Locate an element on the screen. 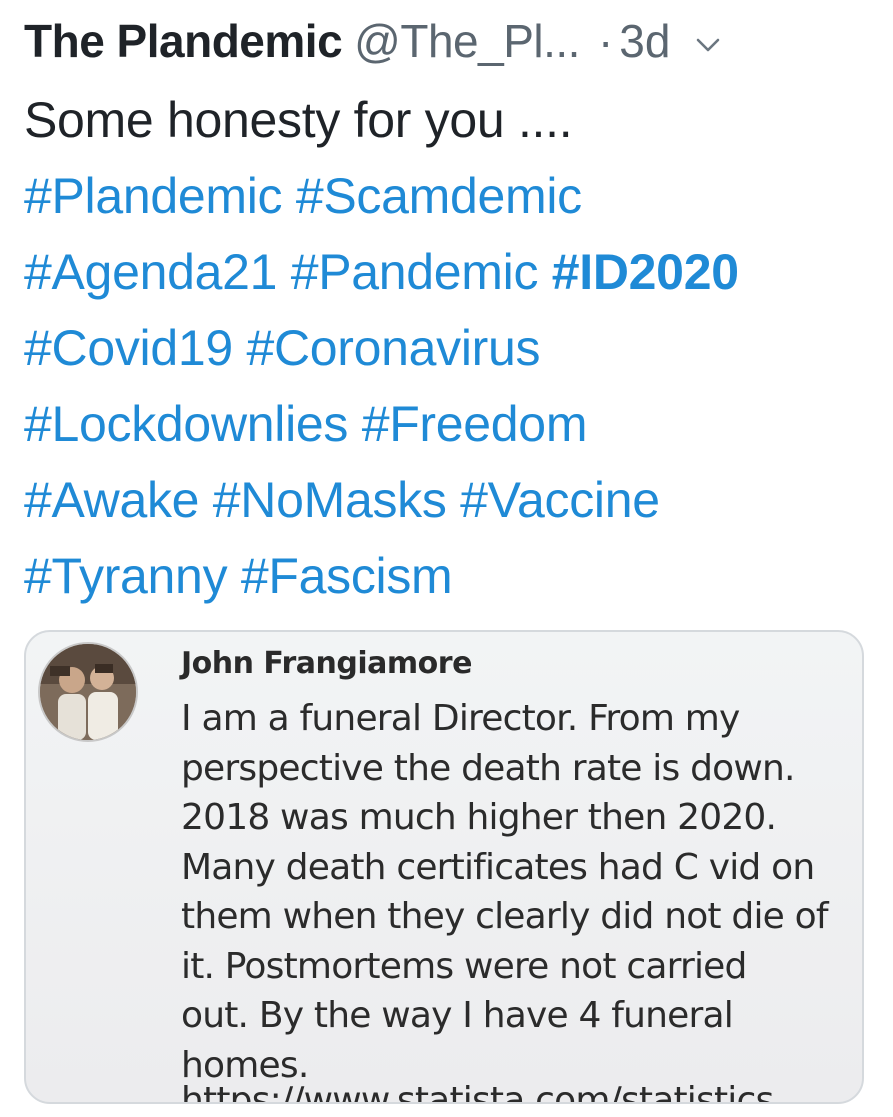 Image resolution: width=893 pixels, height=1117 pixels. hashtag-line: #Agenda21 #Pandemic #ID2020 is located at coordinates (446, 272).